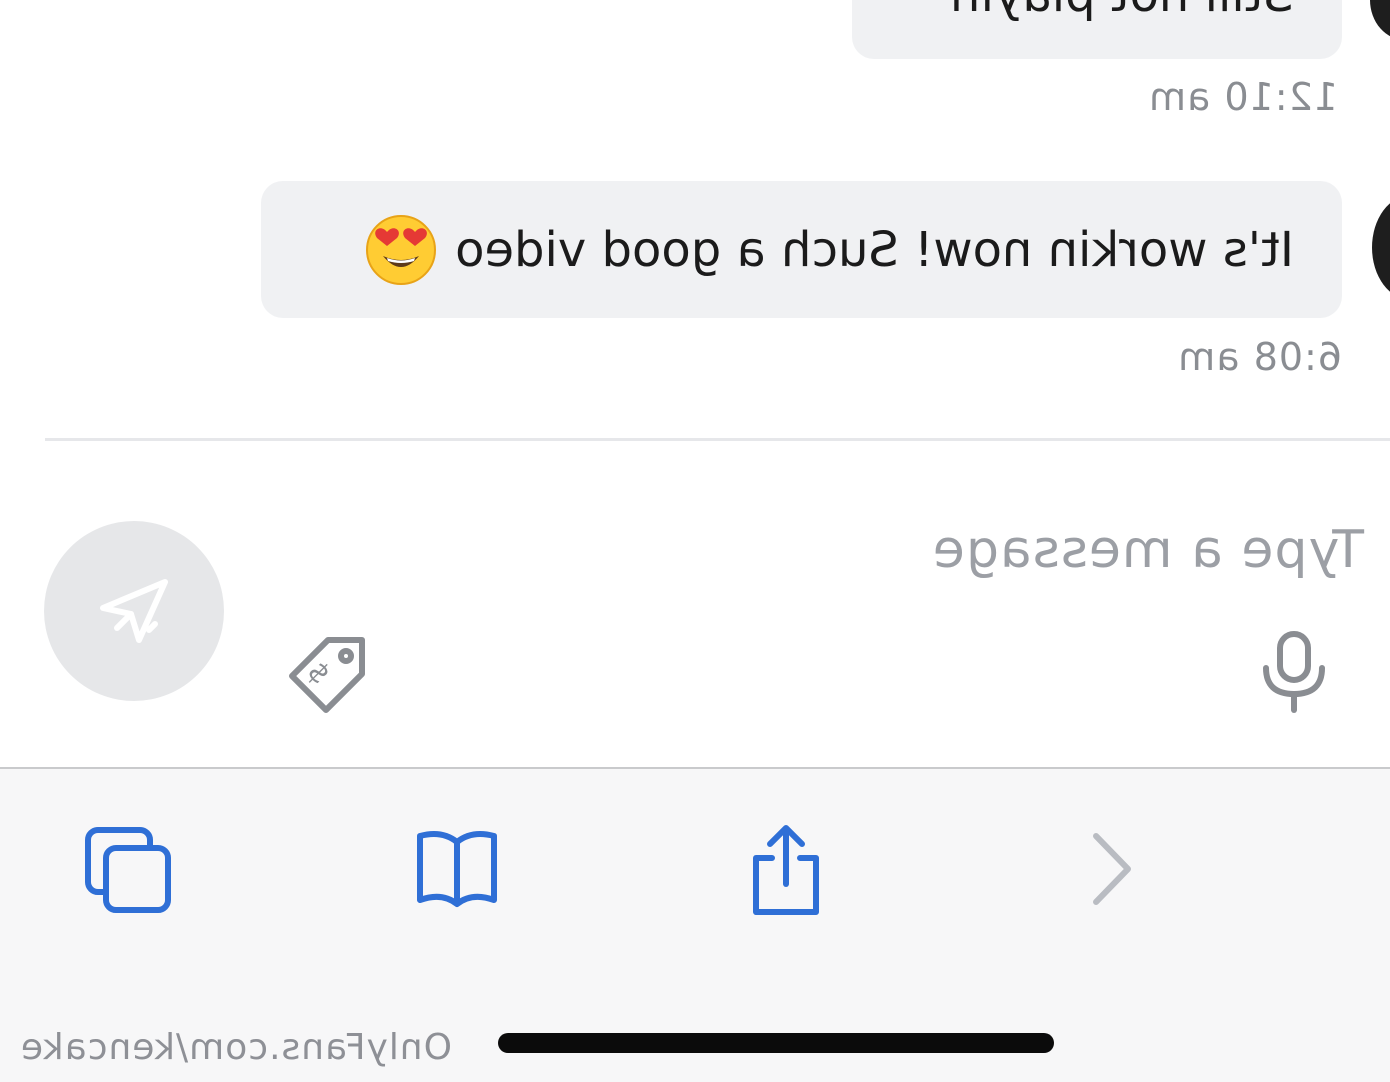  I want to click on message-timestamp: 6:08 am, so click(1259, 357).